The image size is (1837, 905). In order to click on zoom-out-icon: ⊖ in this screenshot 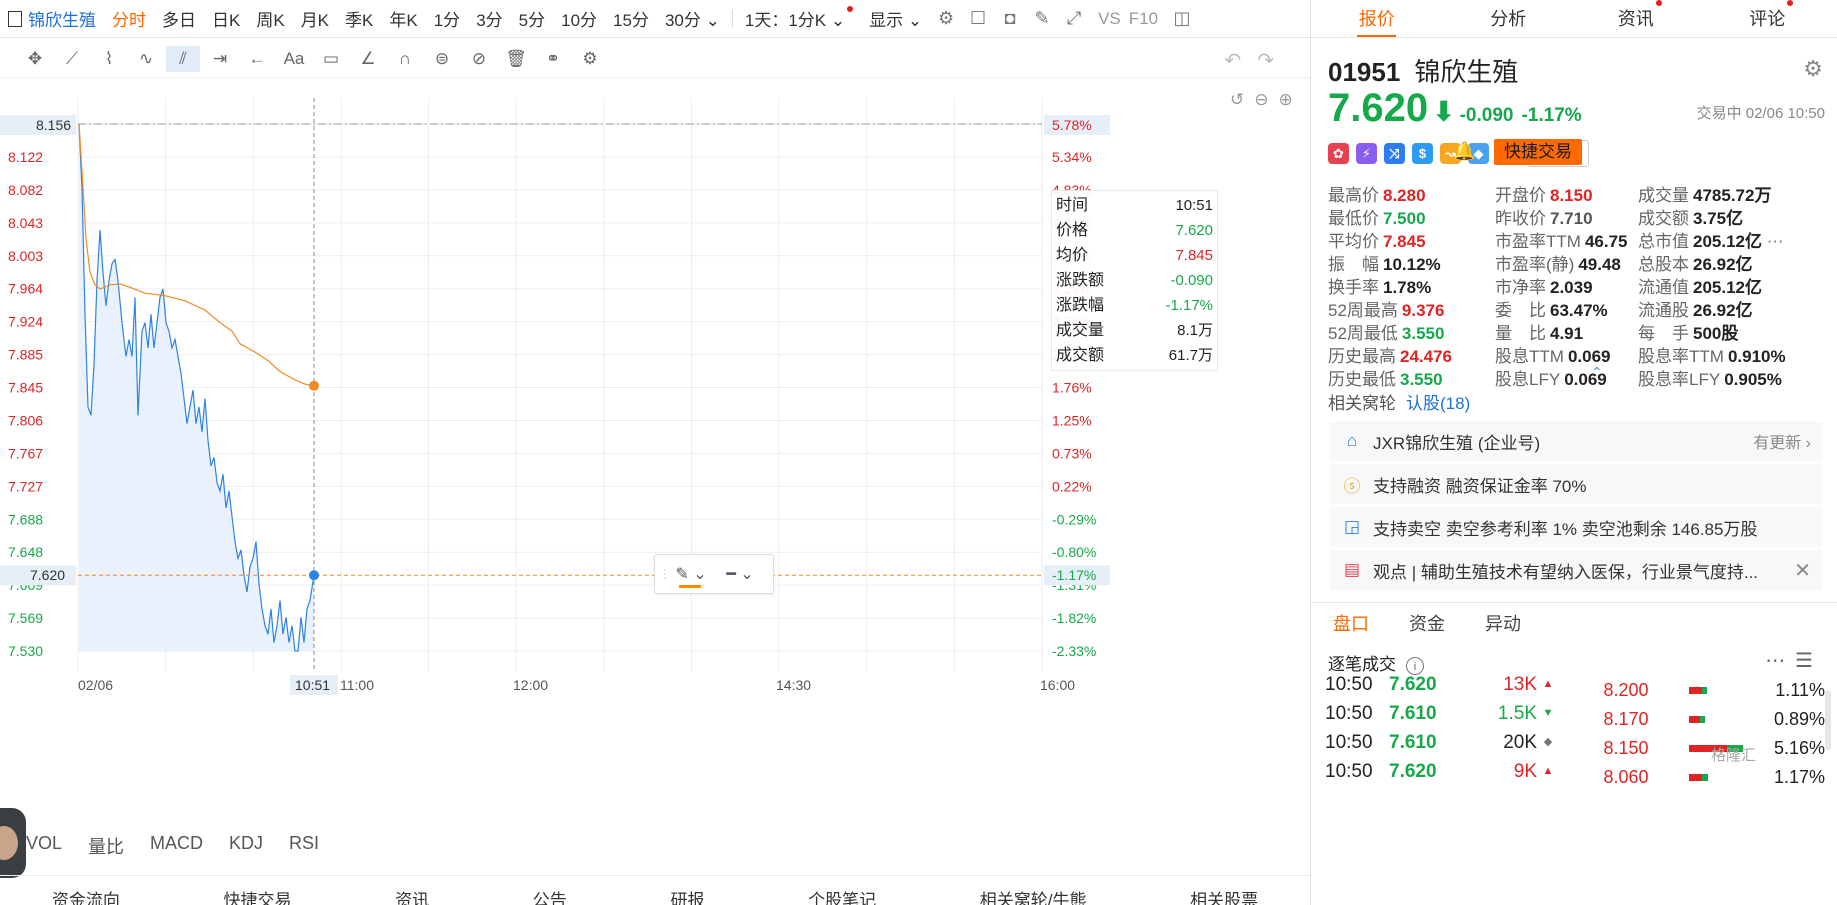, I will do `click(1266, 99)`.